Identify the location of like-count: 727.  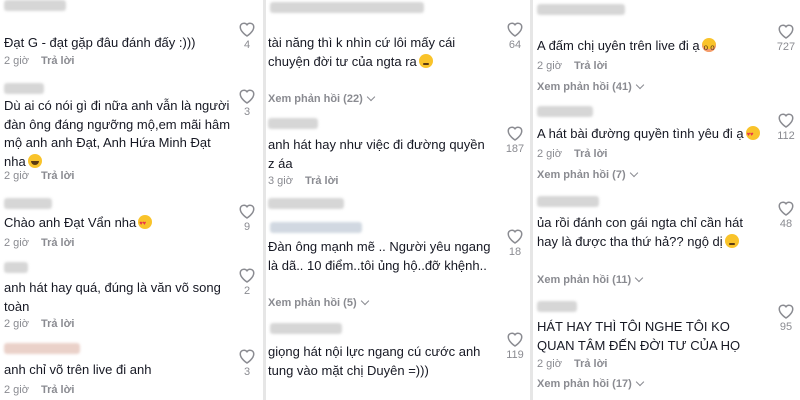
(786, 47).